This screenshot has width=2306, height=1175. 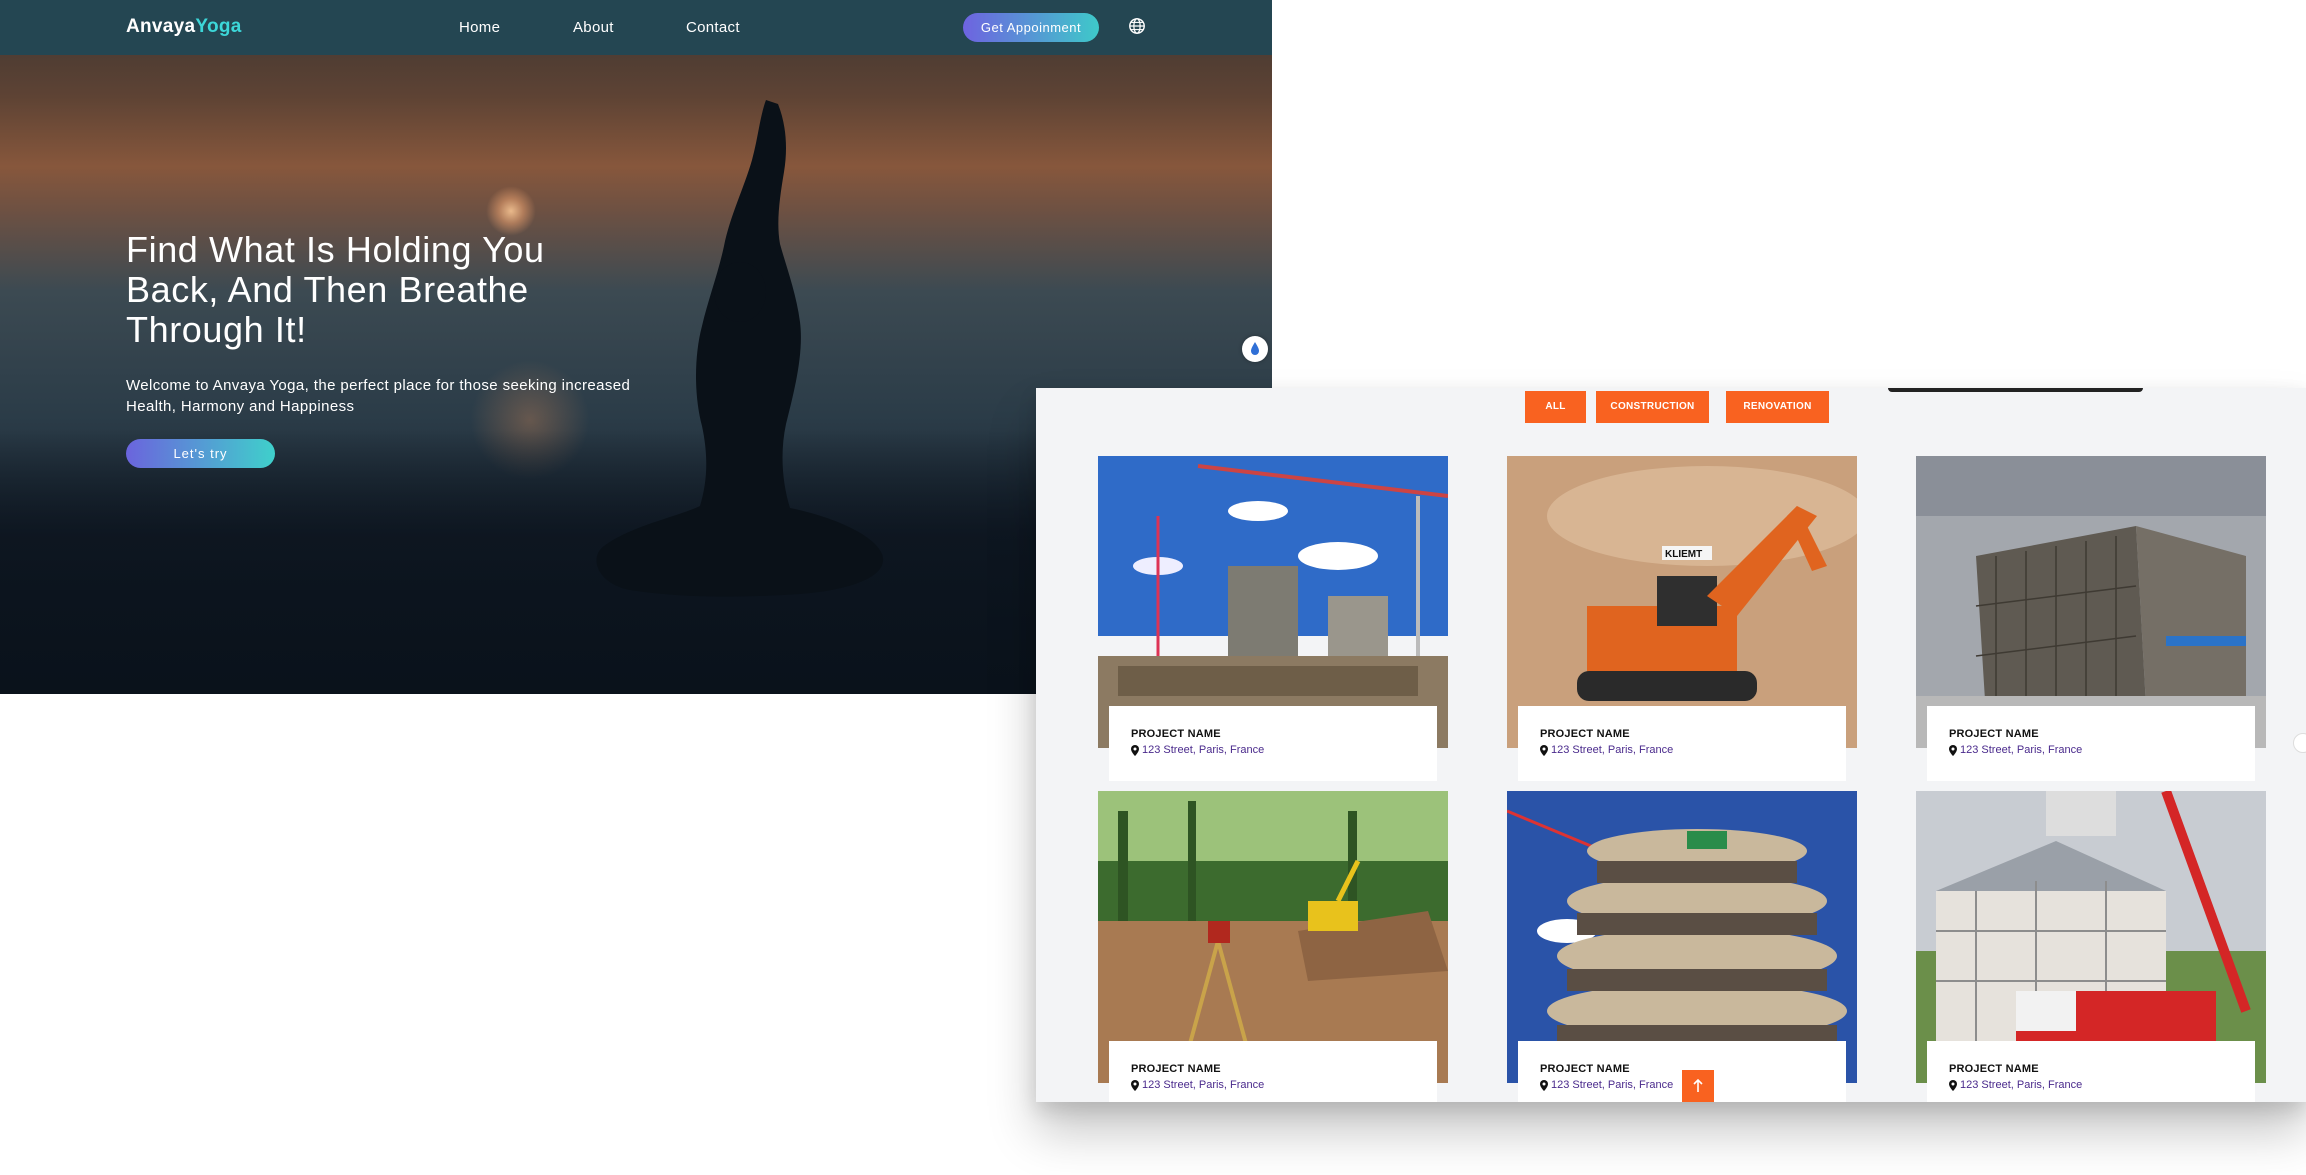 I want to click on filter-all-button: ALL, so click(x=1555, y=407).